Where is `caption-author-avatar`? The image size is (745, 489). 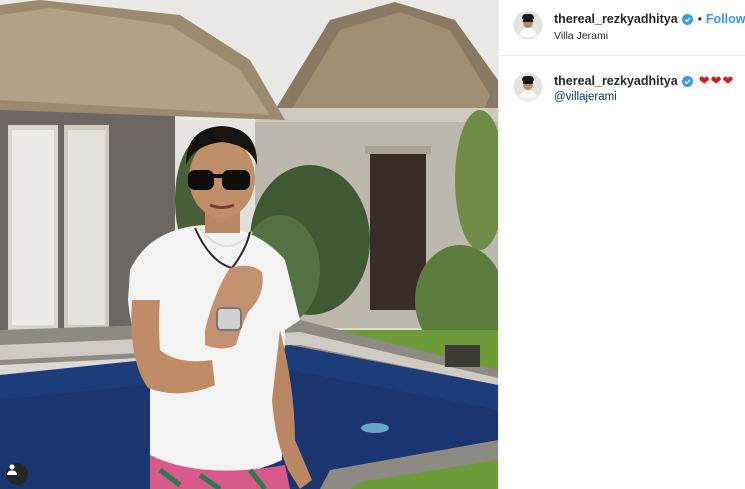 caption-author-avatar is located at coordinates (528, 87).